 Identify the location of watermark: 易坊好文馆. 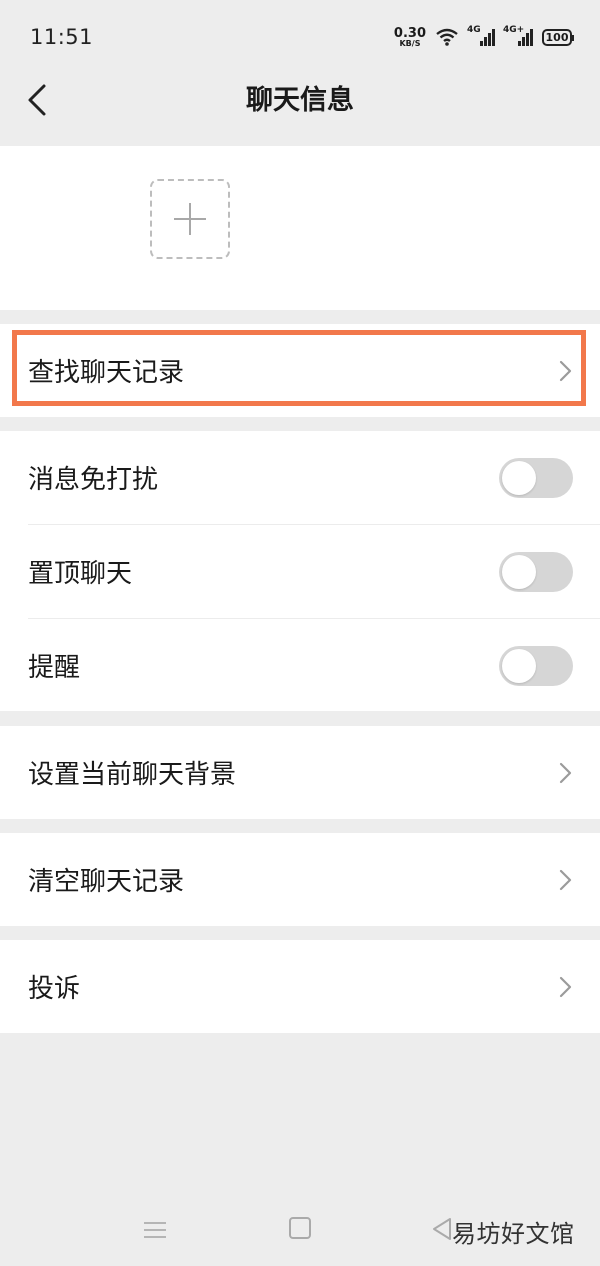
(513, 1234).